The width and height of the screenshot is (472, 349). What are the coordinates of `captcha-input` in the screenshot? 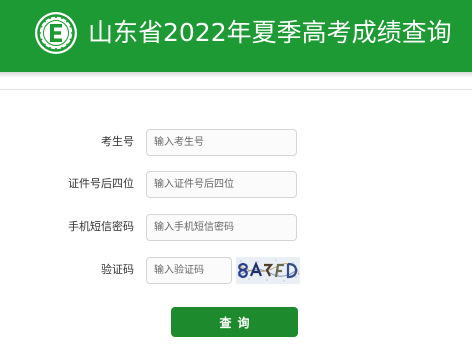 It's located at (189, 270).